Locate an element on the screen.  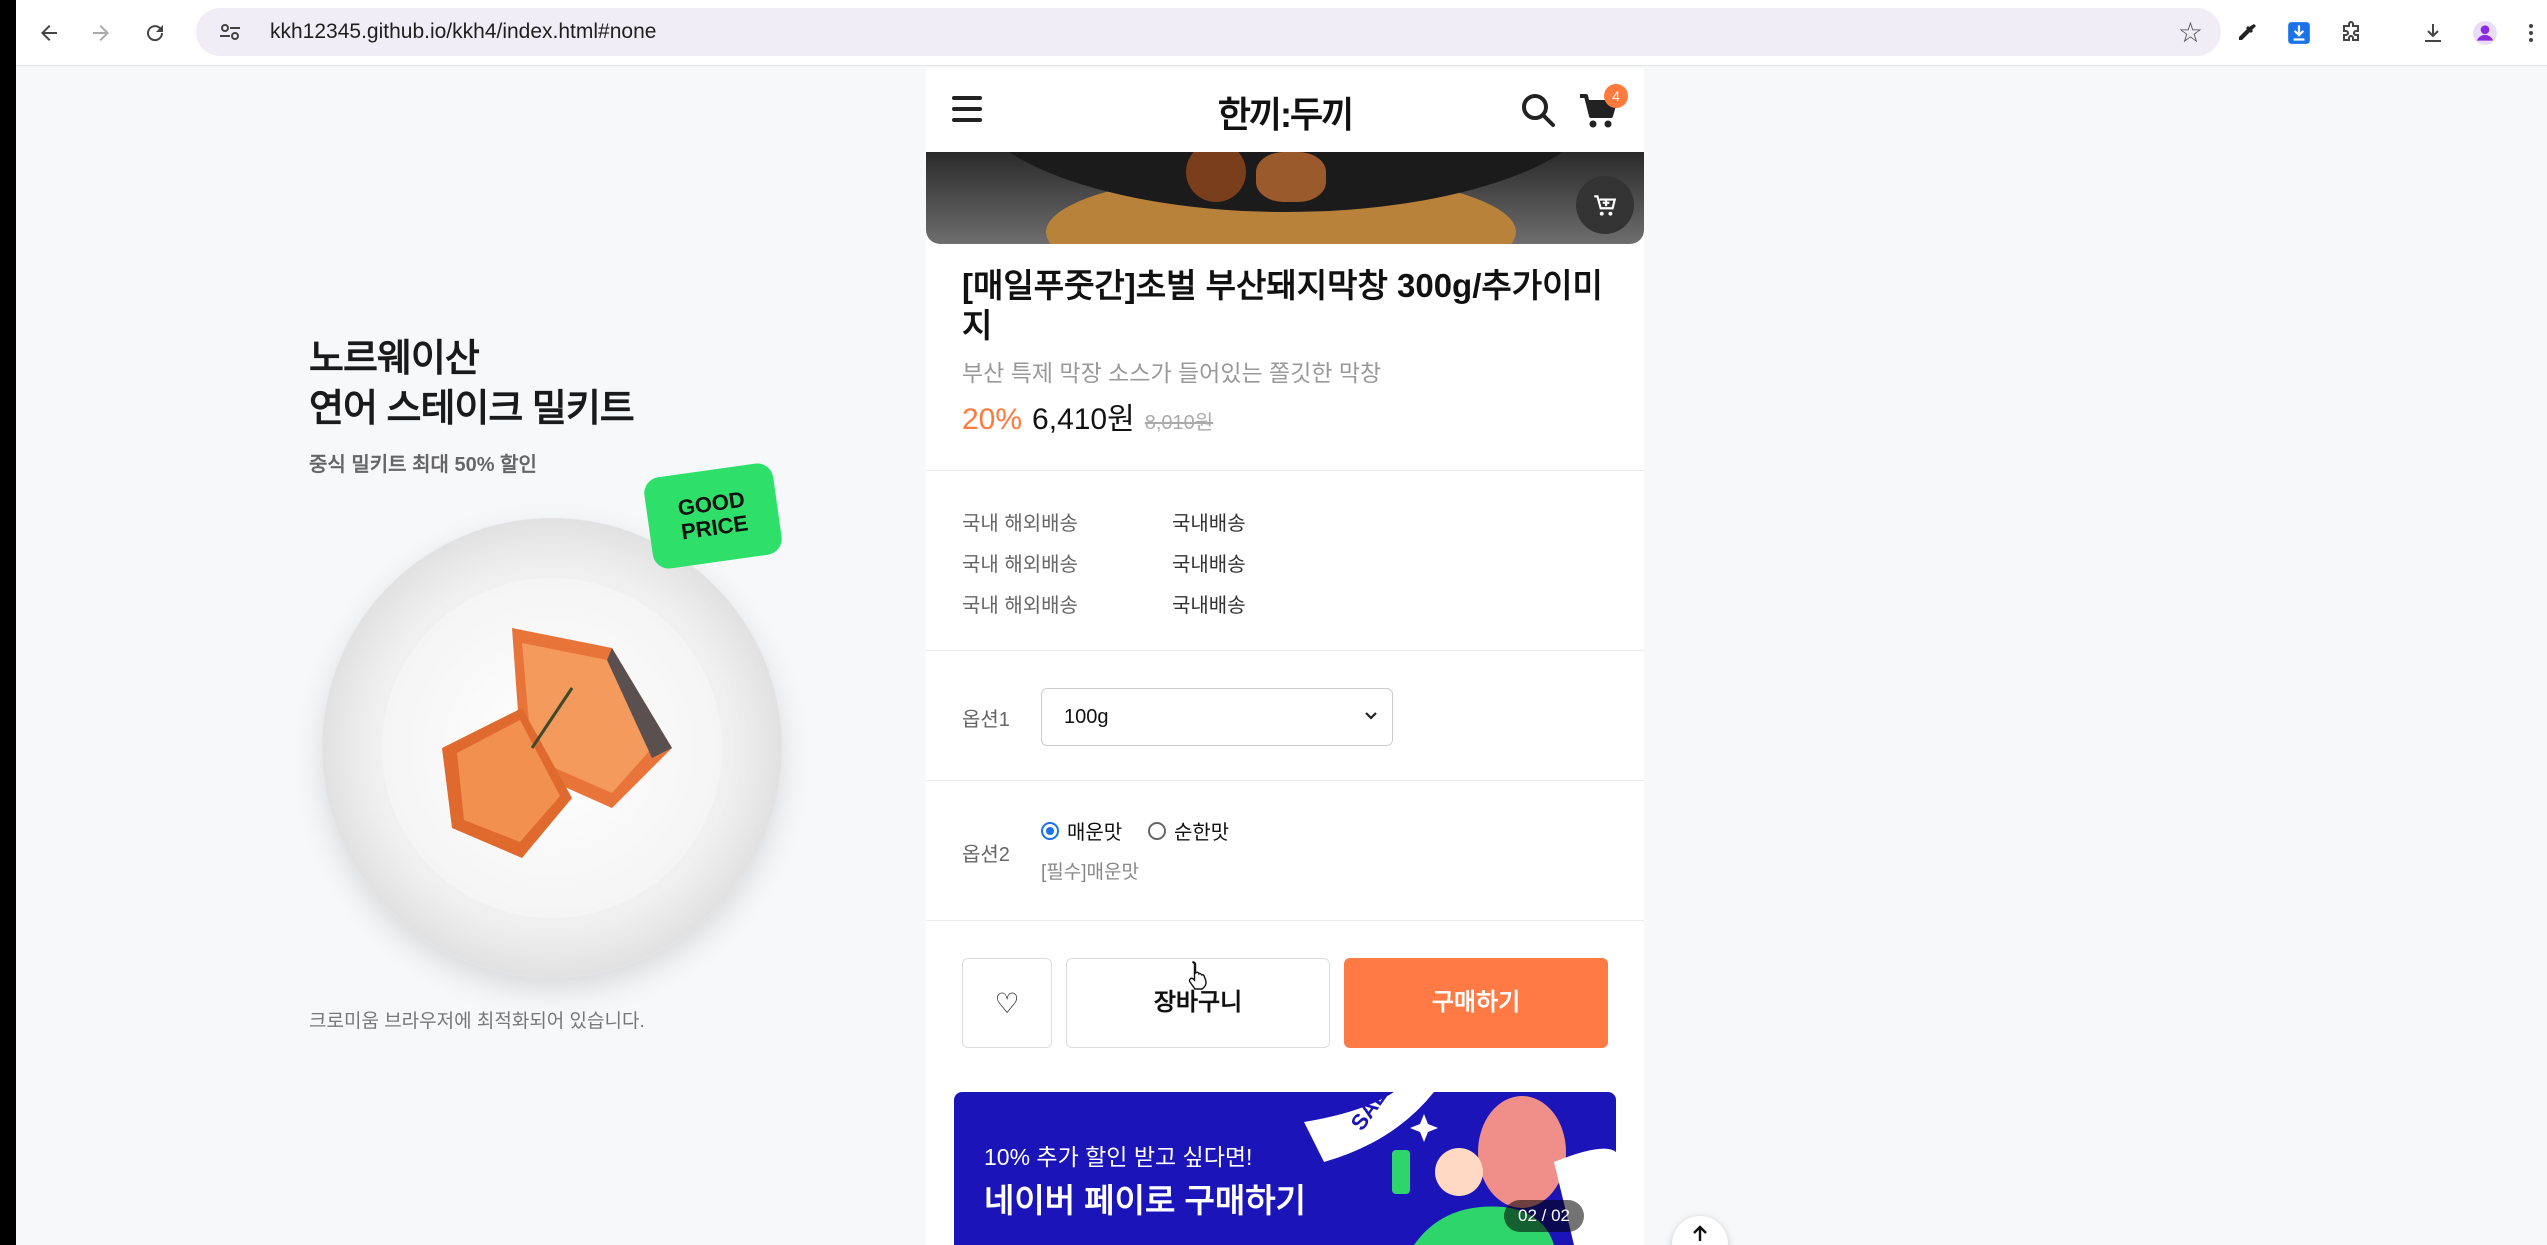
wishlist-button: ♡ is located at coordinates (1007, 1003).